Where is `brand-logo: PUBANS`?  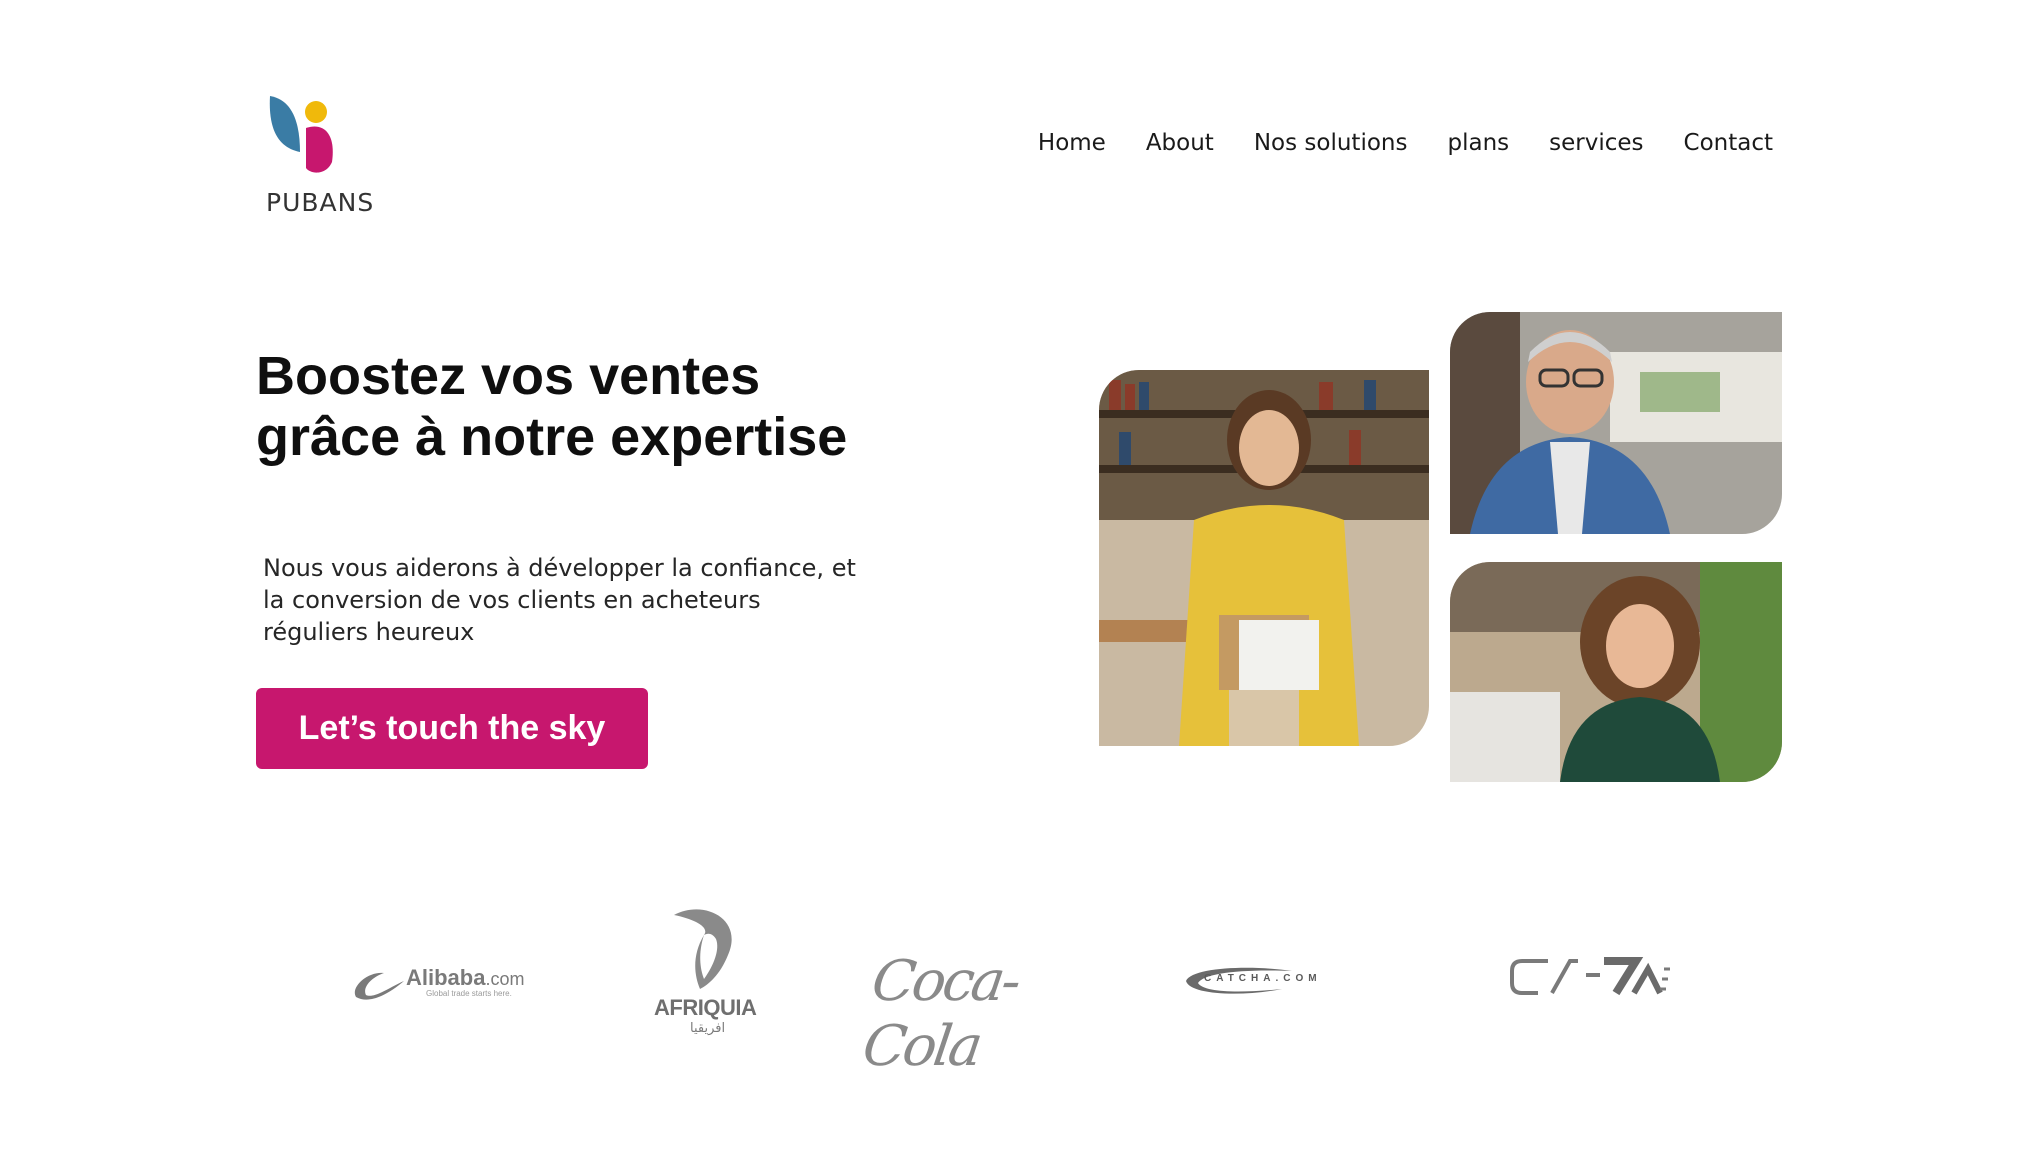
brand-logo: PUBANS is located at coordinates (316, 157).